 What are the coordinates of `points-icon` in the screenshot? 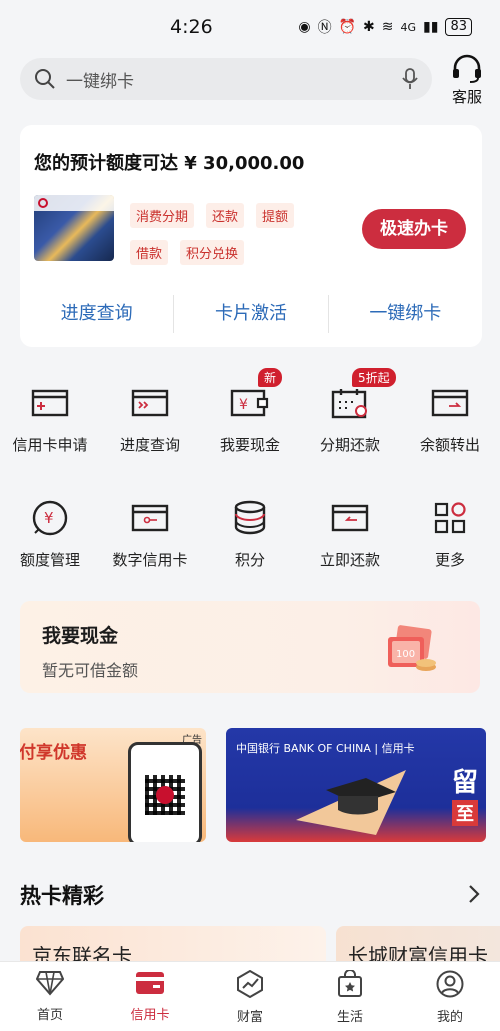 It's located at (250, 517).